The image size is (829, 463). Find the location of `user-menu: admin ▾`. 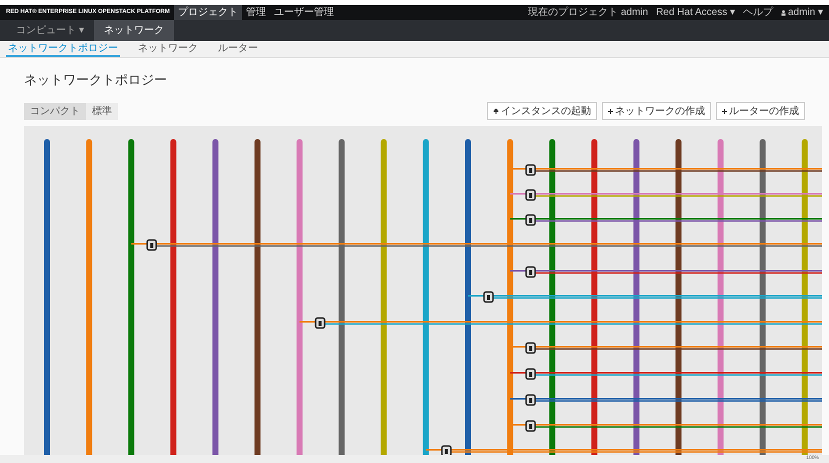

user-menu: admin ▾ is located at coordinates (801, 12).